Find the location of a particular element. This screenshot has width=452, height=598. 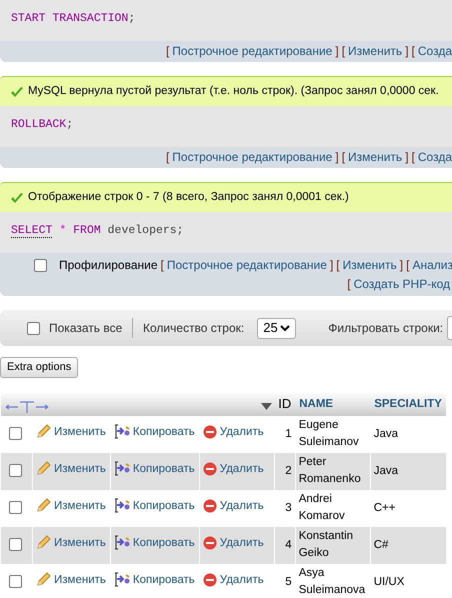

column-header: NAME is located at coordinates (332, 404).